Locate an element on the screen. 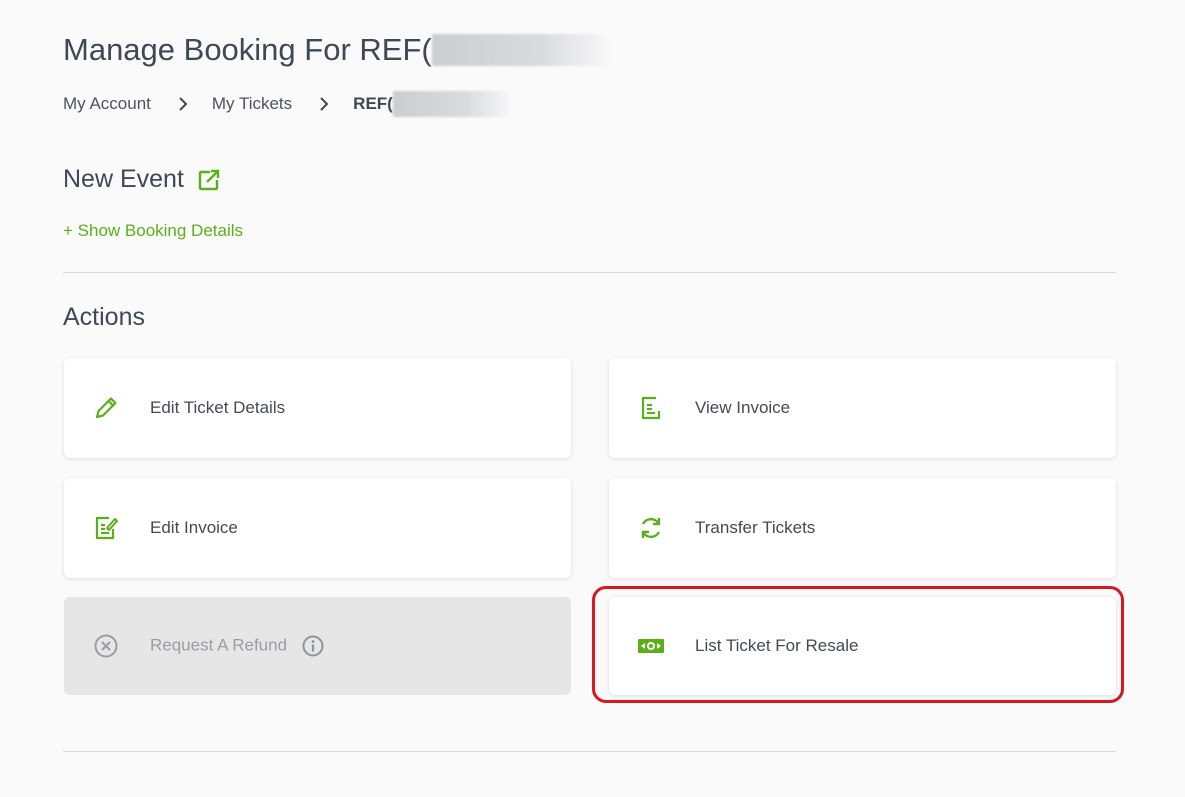  external-link-icon is located at coordinates (209, 180).